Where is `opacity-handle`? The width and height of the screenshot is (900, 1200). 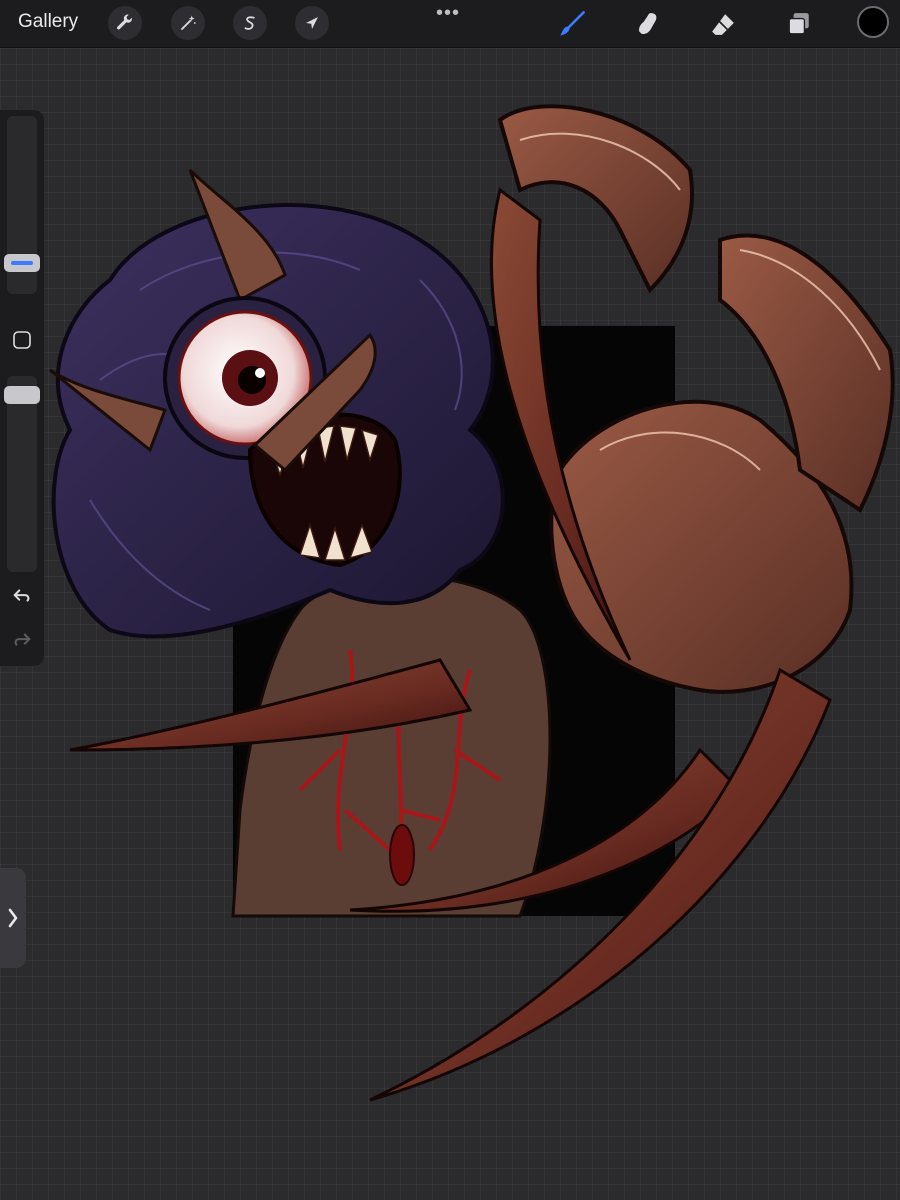 opacity-handle is located at coordinates (22, 395).